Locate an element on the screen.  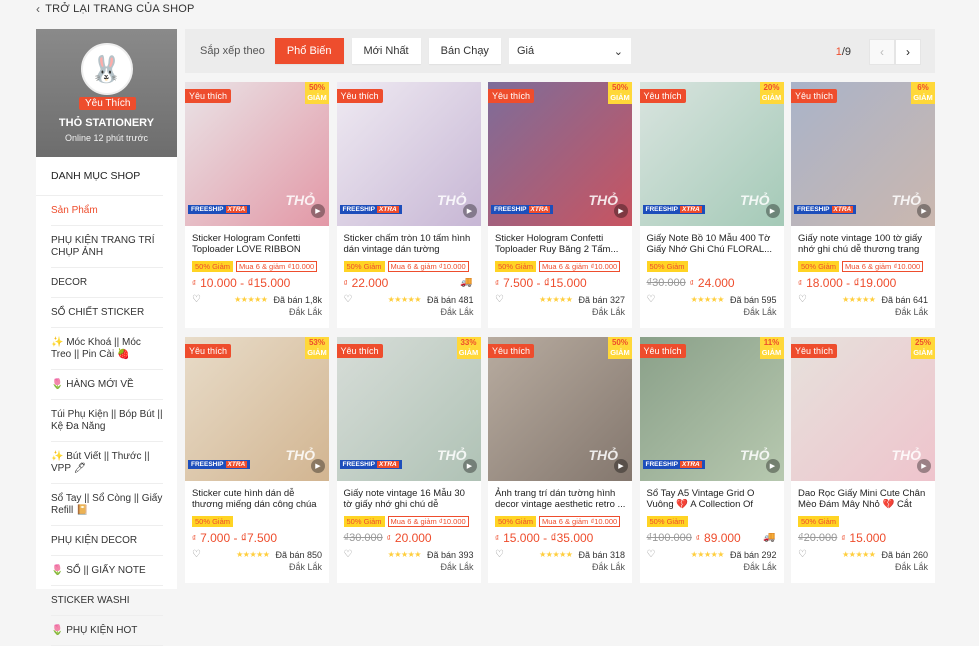
product-image: Yêu thích 11% GIẢM FREESHIP XTRA THỎ ▶ is located at coordinates (711, 409).